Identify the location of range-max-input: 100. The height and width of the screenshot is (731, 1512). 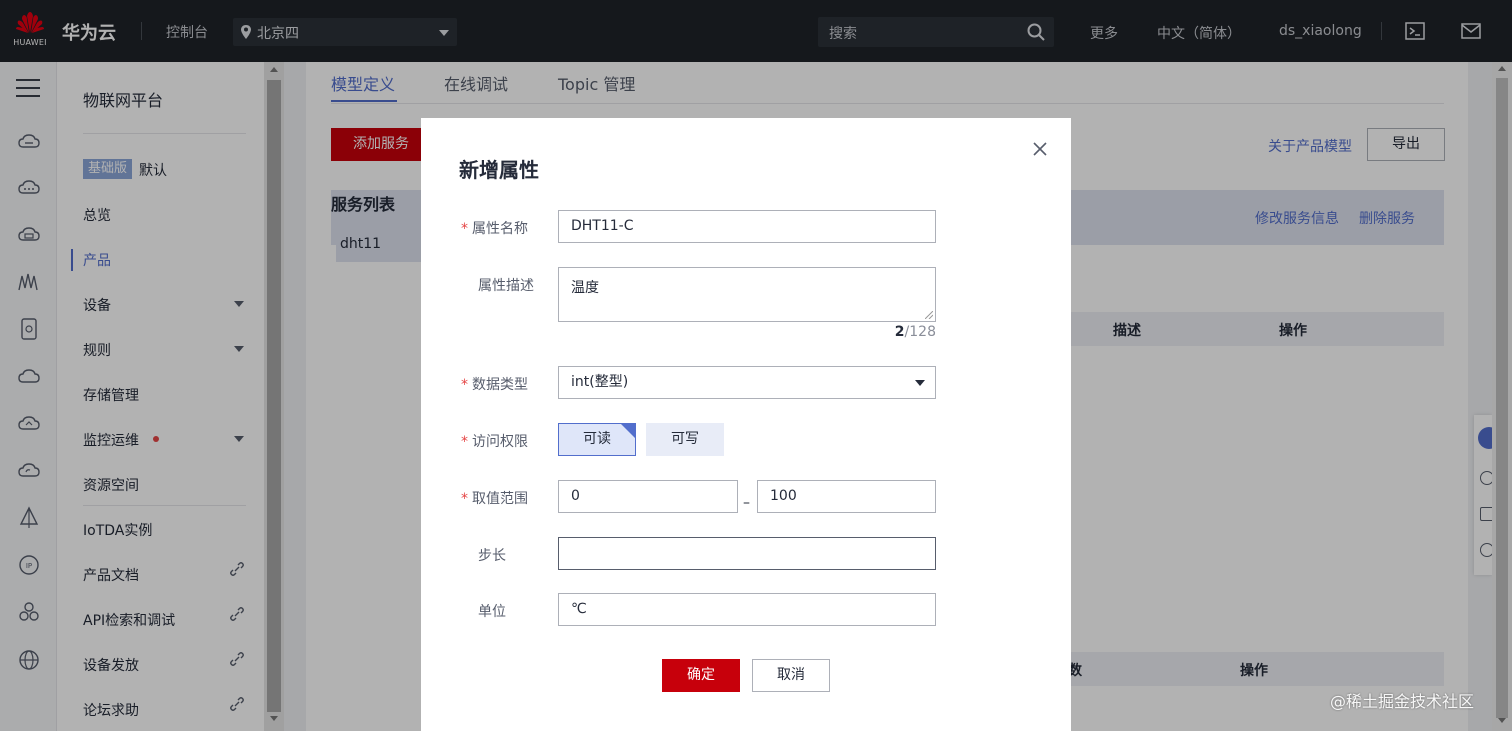
(846, 496).